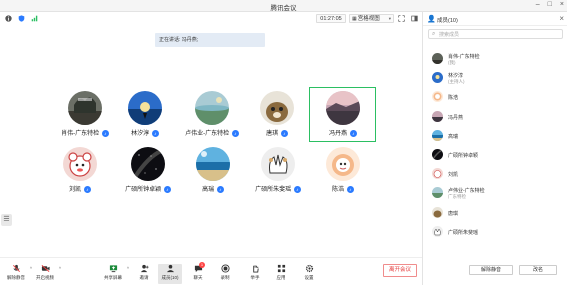 This screenshot has height=285, width=567. Describe the element at coordinates (331, 18) in the screenshot. I see `meeting-timer: 01:27:05` at that location.